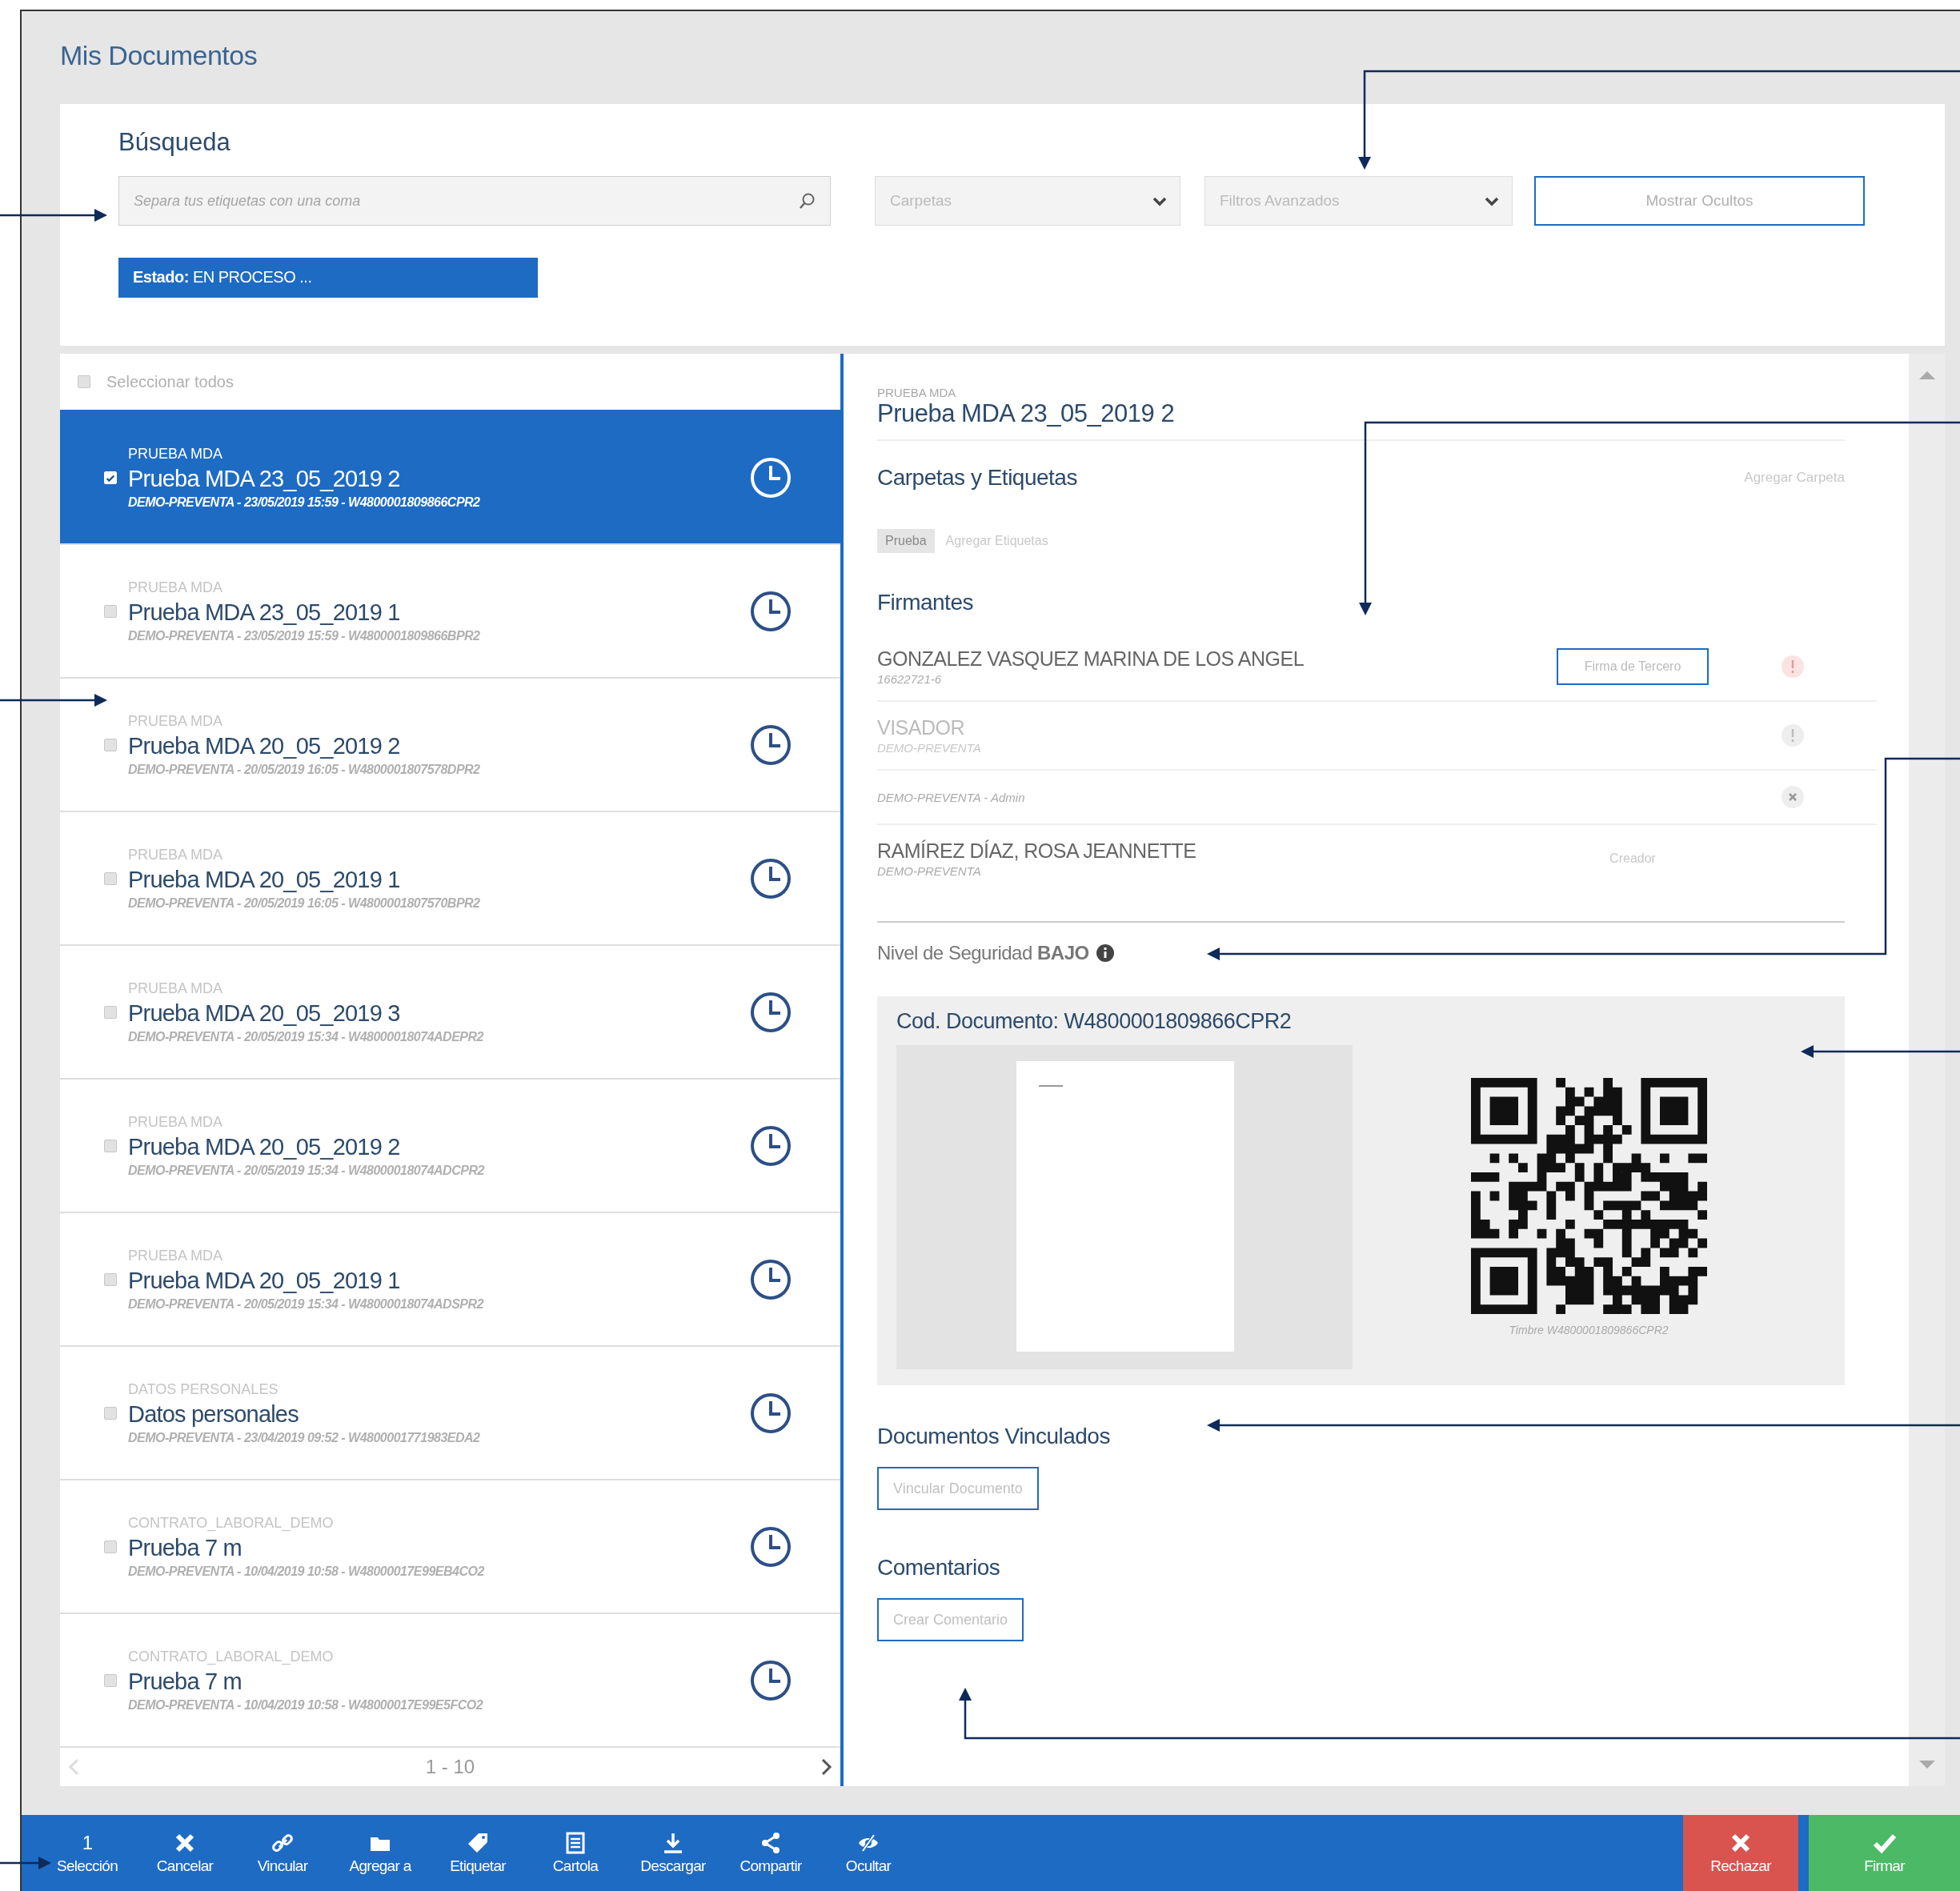 The width and height of the screenshot is (1960, 1891). Describe the element at coordinates (993, 1436) in the screenshot. I see `section-heading: Documentos Vinculados` at that location.